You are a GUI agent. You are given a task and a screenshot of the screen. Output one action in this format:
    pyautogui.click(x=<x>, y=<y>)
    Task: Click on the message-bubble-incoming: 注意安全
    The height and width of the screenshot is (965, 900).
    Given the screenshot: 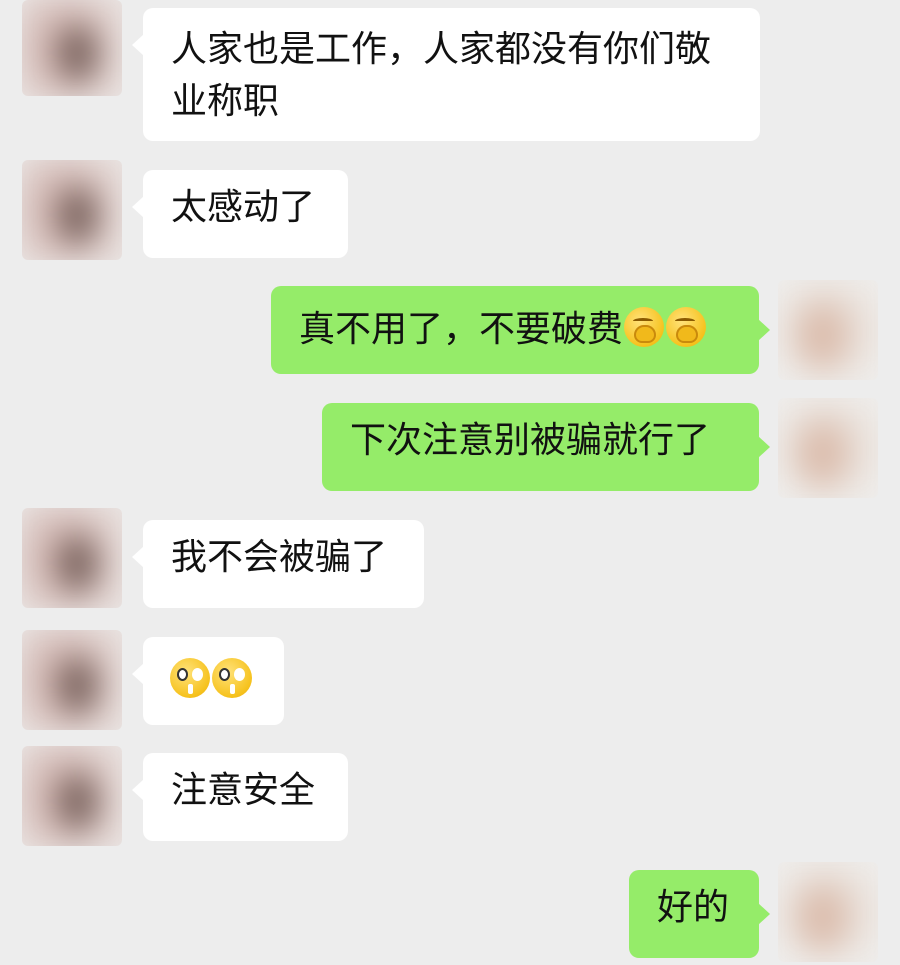 What is the action you would take?
    pyautogui.click(x=240, y=797)
    